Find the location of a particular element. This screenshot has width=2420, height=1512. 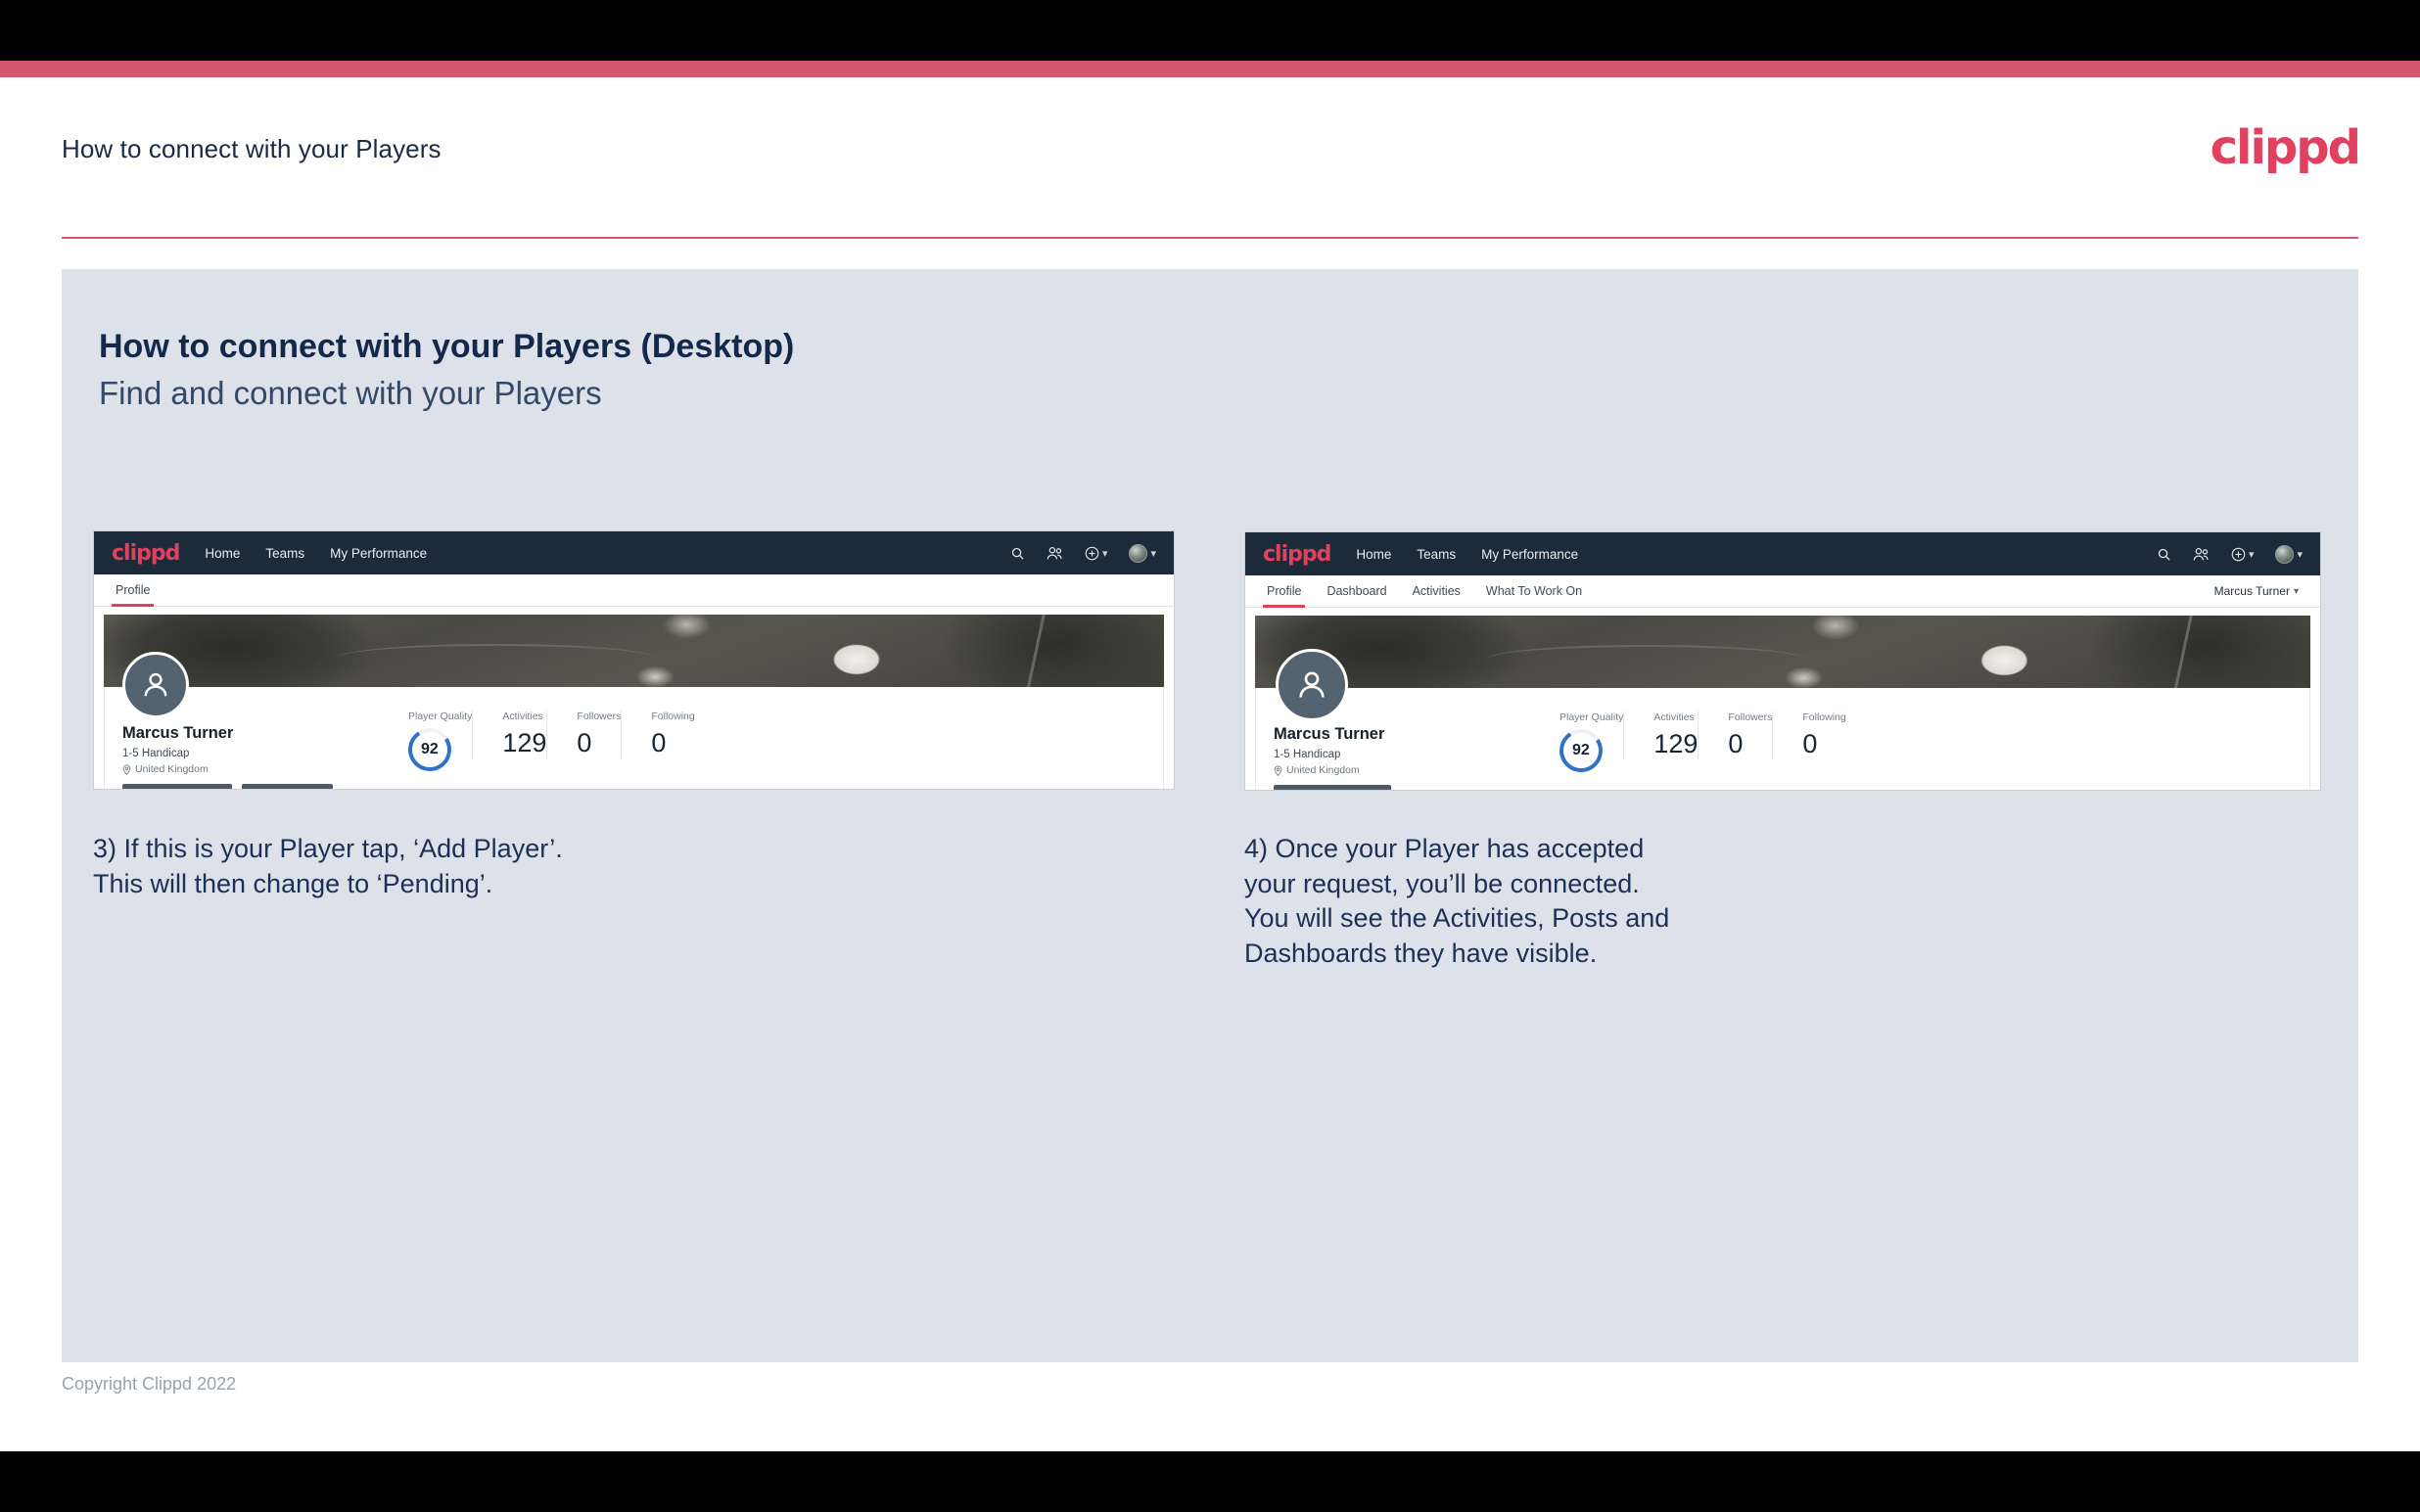

plus-circle-dropdown-left: ▾ is located at coordinates (1096, 553).